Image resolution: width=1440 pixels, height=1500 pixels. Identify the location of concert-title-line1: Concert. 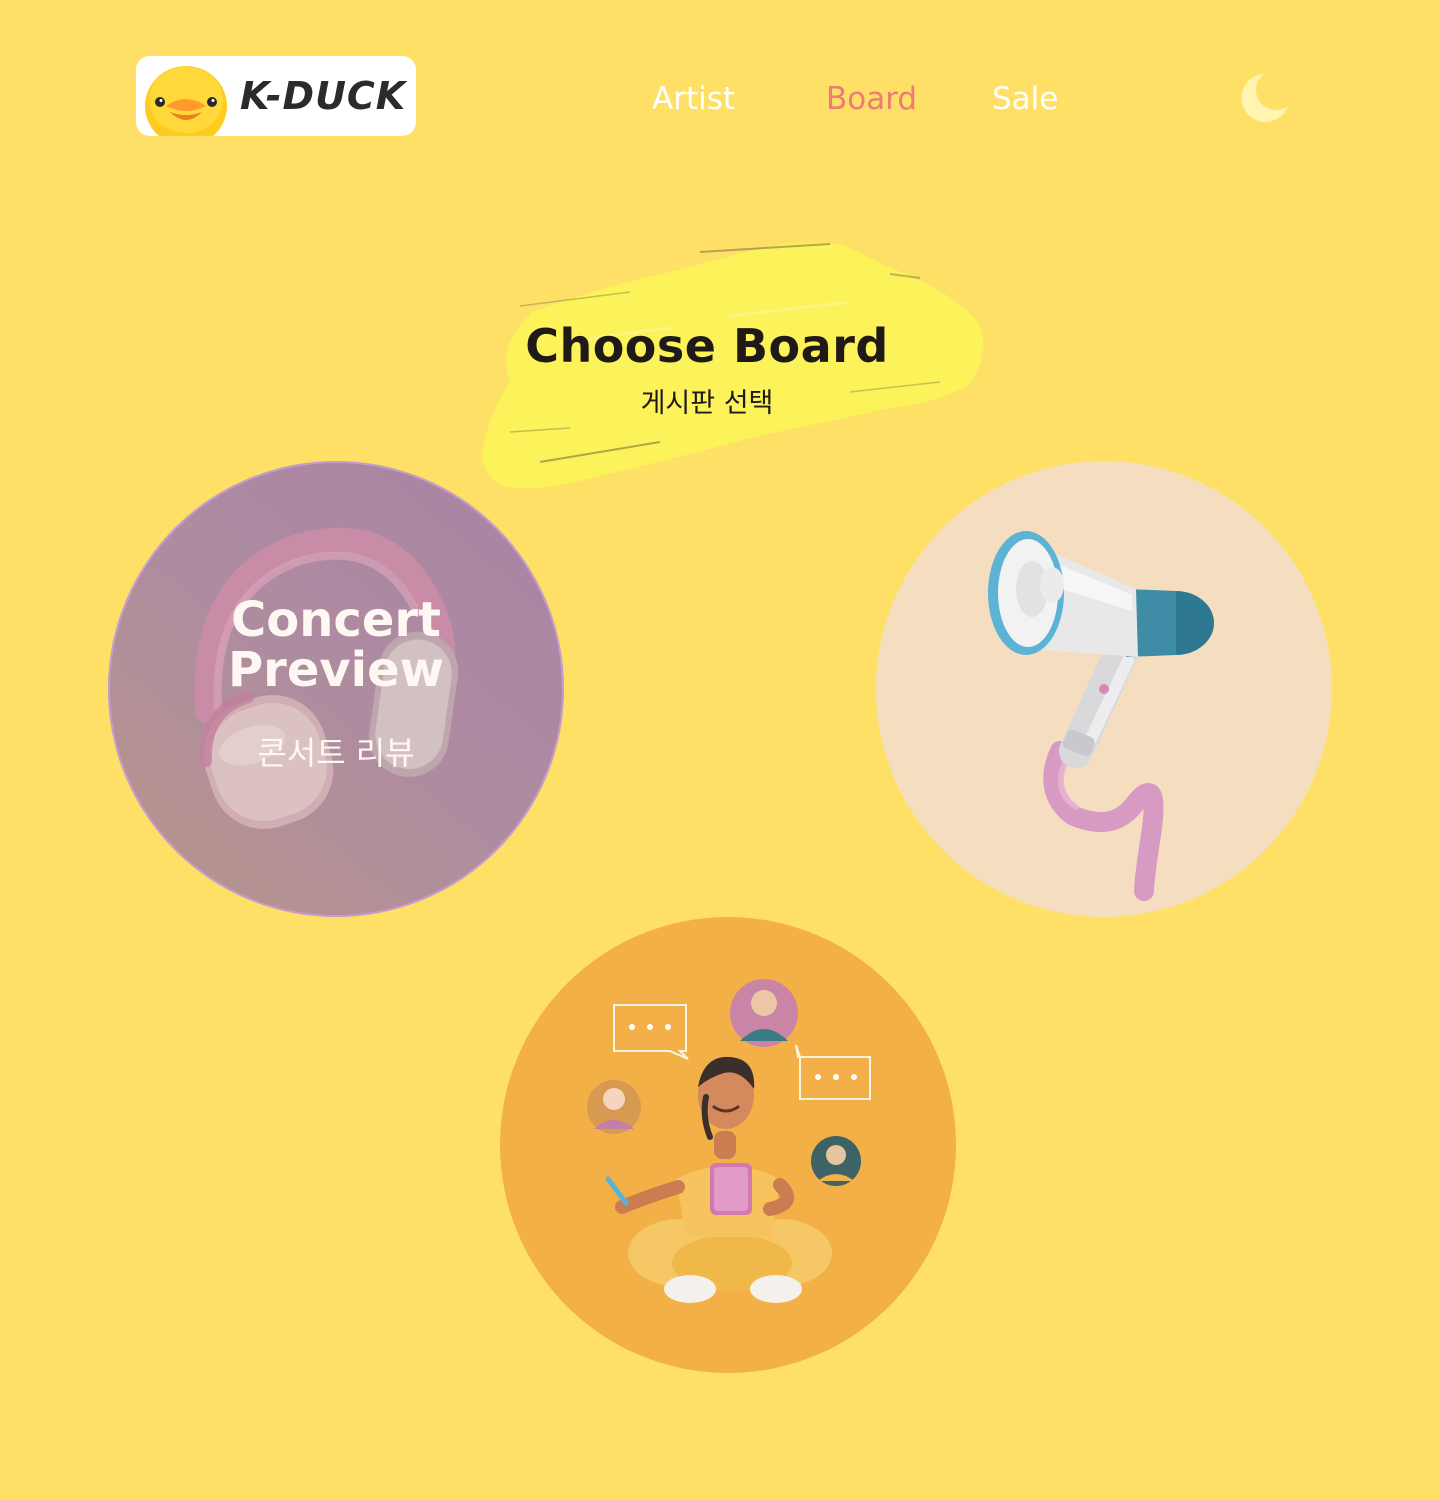
(336, 620).